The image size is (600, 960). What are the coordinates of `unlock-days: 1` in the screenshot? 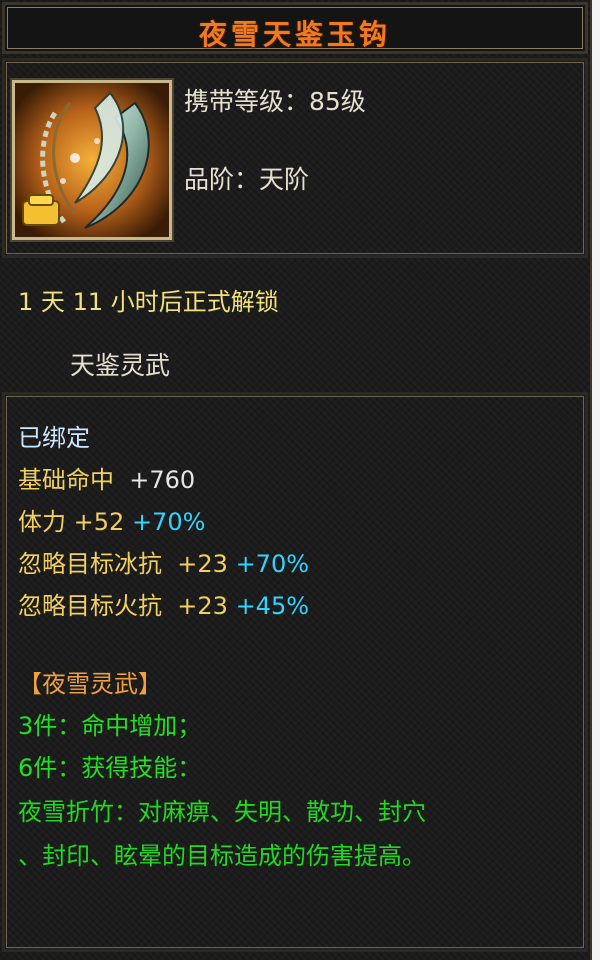 It's located at (26, 302).